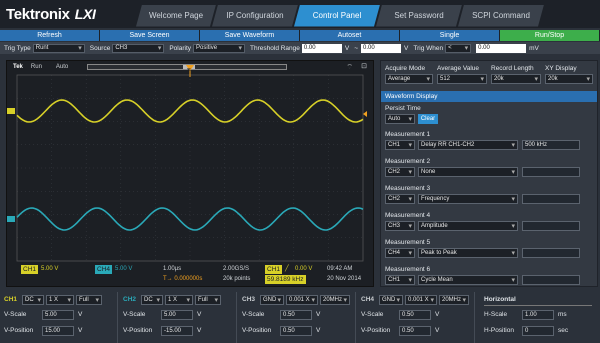 The height and width of the screenshot is (343, 600). I want to click on measurement-6-label: Measurement 6, so click(408, 269).